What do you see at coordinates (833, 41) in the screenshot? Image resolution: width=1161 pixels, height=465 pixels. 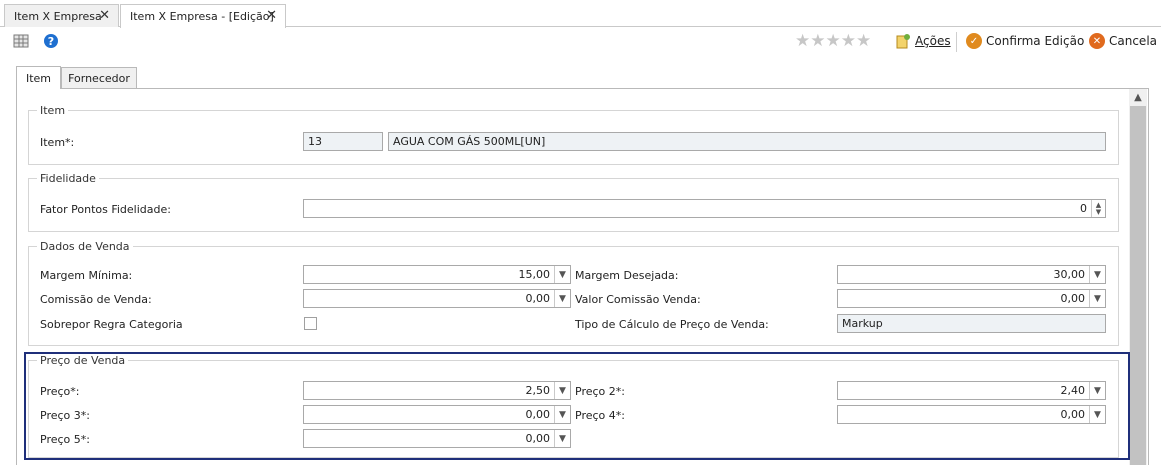 I see `rating-stars: ★★★★★` at bounding box center [833, 41].